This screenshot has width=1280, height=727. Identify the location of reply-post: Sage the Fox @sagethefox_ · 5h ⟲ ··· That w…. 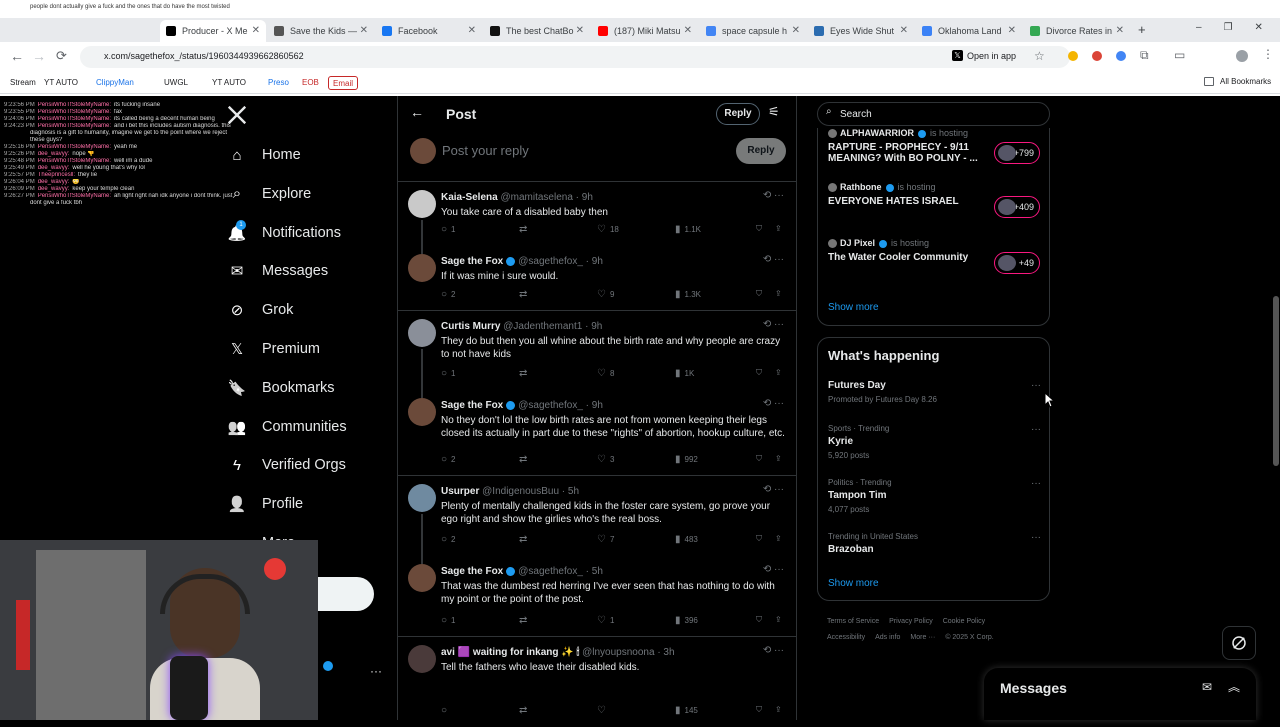
(597, 596).